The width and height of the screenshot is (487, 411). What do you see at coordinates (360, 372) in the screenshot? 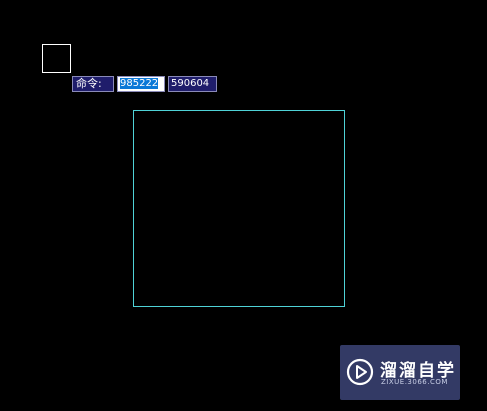
I see `play-icon` at bounding box center [360, 372].